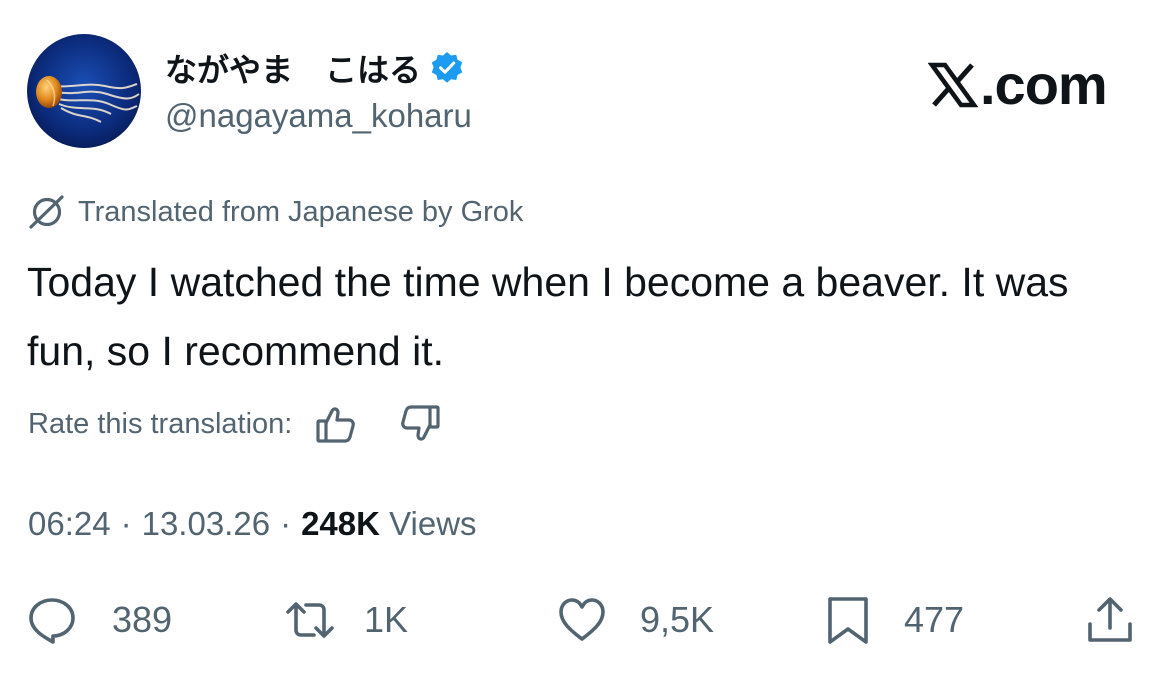 This screenshot has width=1170, height=684. I want to click on views-label: Views, so click(433, 523).